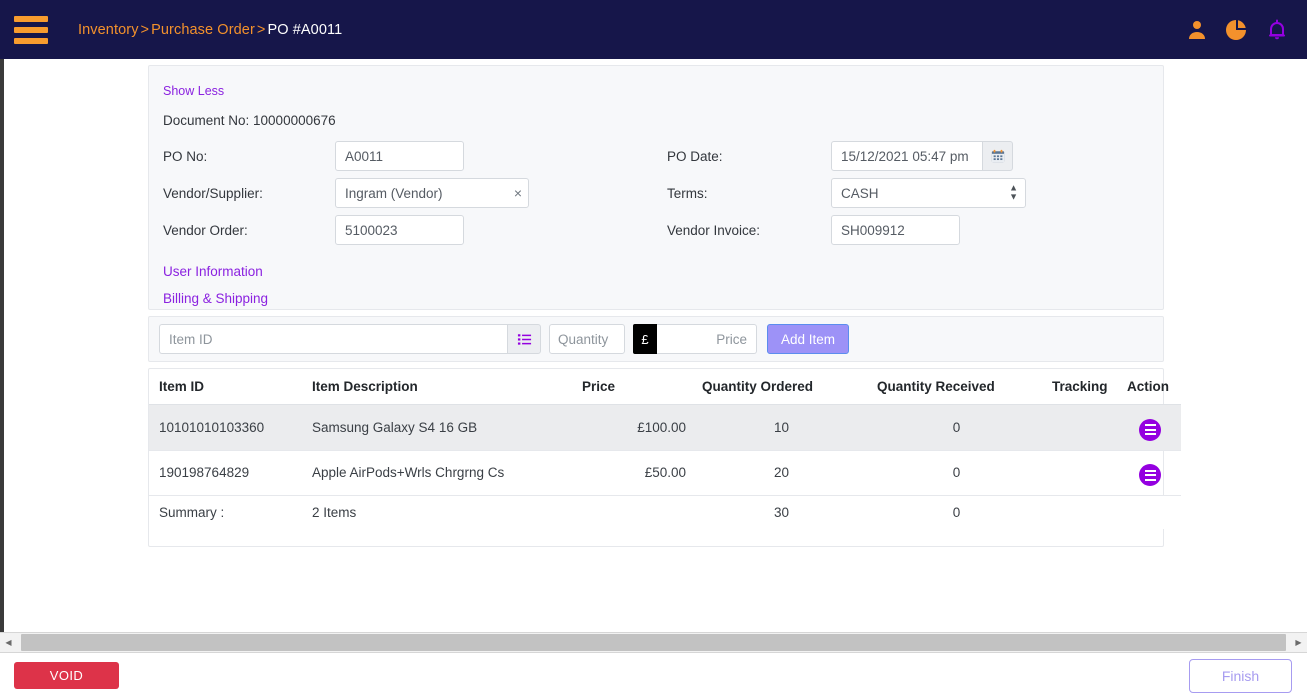 The image size is (1307, 697). What do you see at coordinates (518, 193) in the screenshot?
I see `close-icon: ×` at bounding box center [518, 193].